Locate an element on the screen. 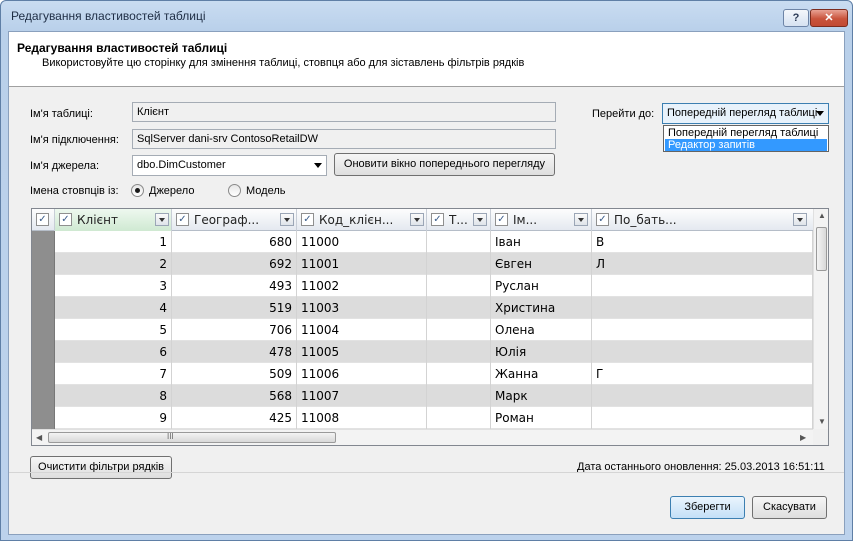  clear-row-filters-button: Очистити фільтри рядків is located at coordinates (101, 467).